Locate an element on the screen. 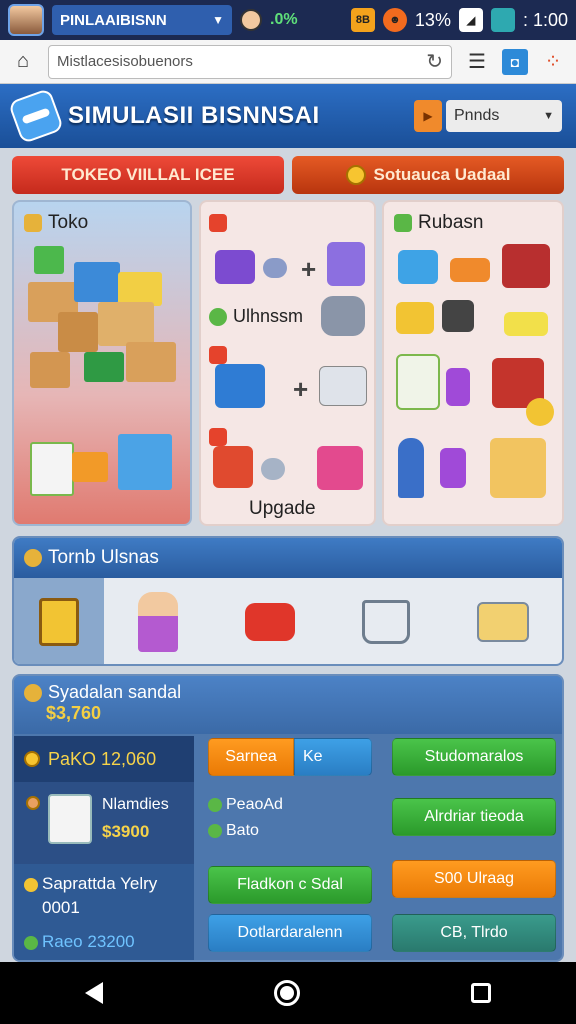  peaoad-label: PeaoAd is located at coordinates (254, 804).